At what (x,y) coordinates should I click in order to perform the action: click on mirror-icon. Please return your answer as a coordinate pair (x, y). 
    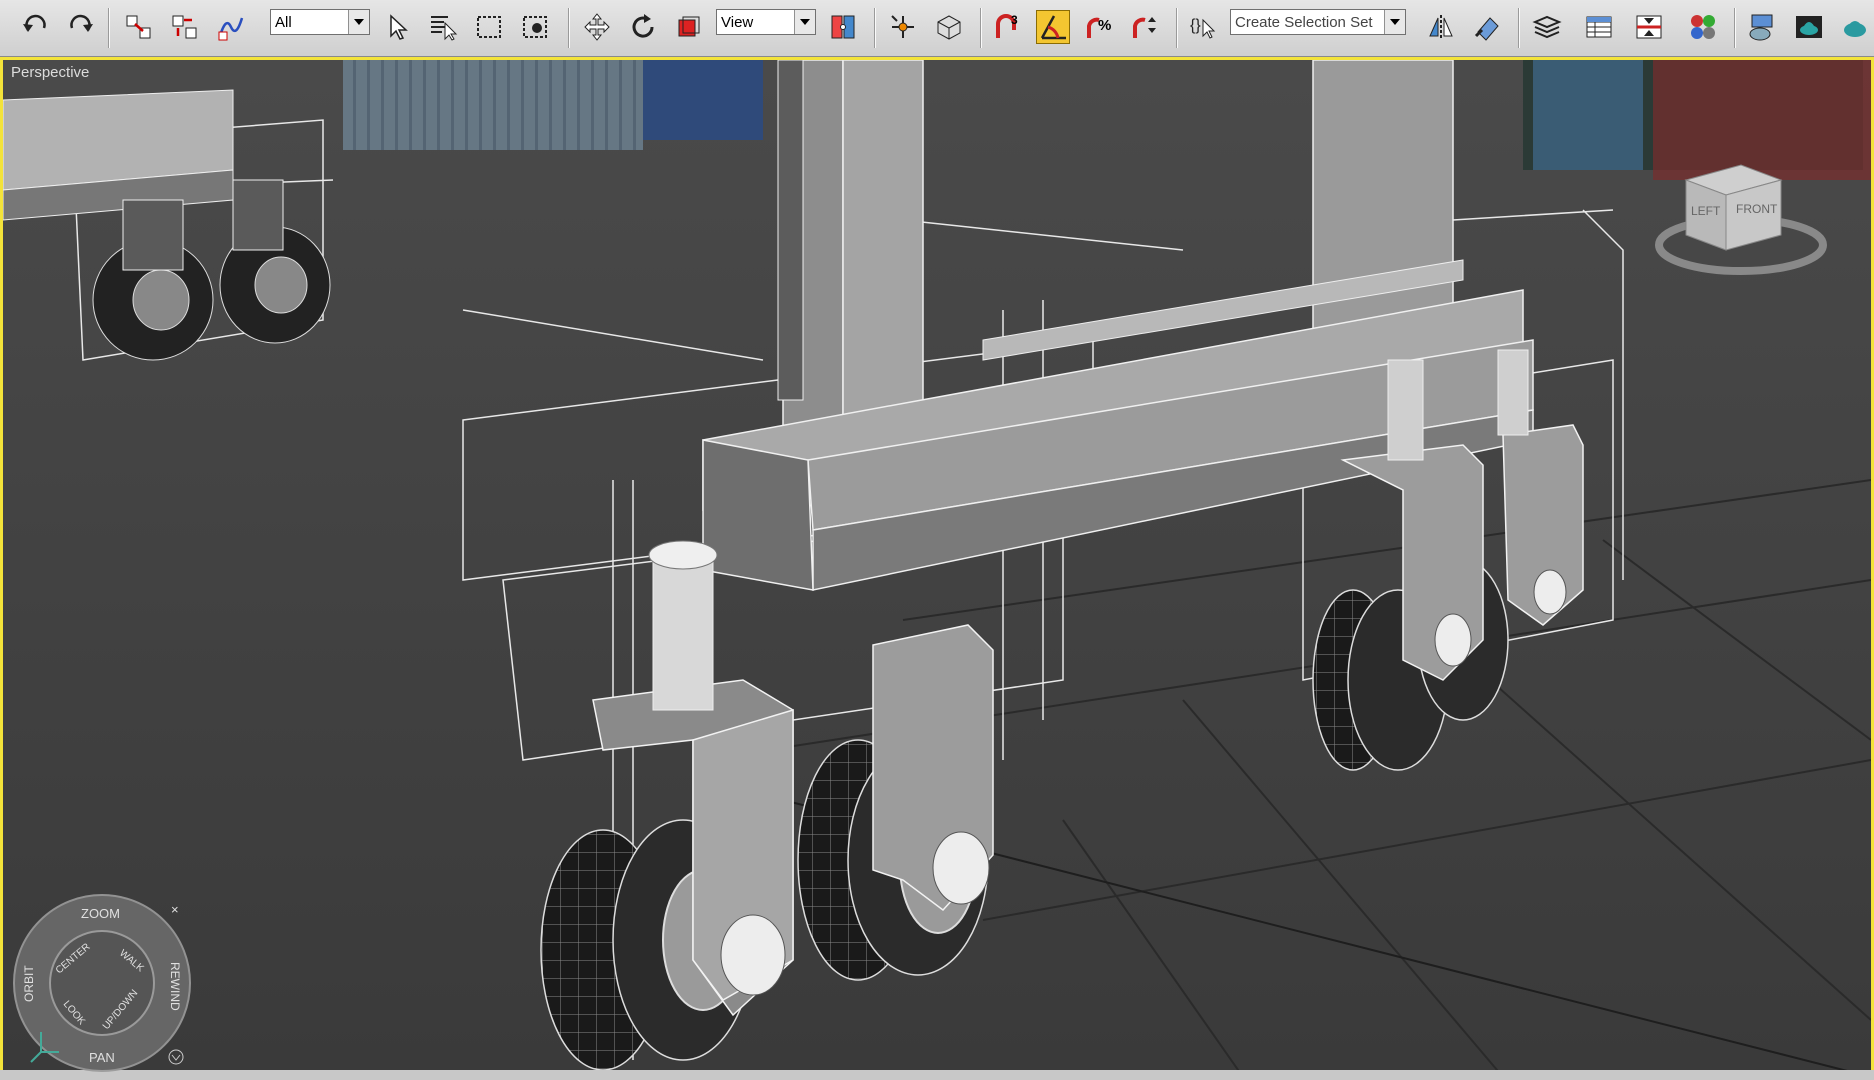
    Looking at the image, I should click on (1441, 27).